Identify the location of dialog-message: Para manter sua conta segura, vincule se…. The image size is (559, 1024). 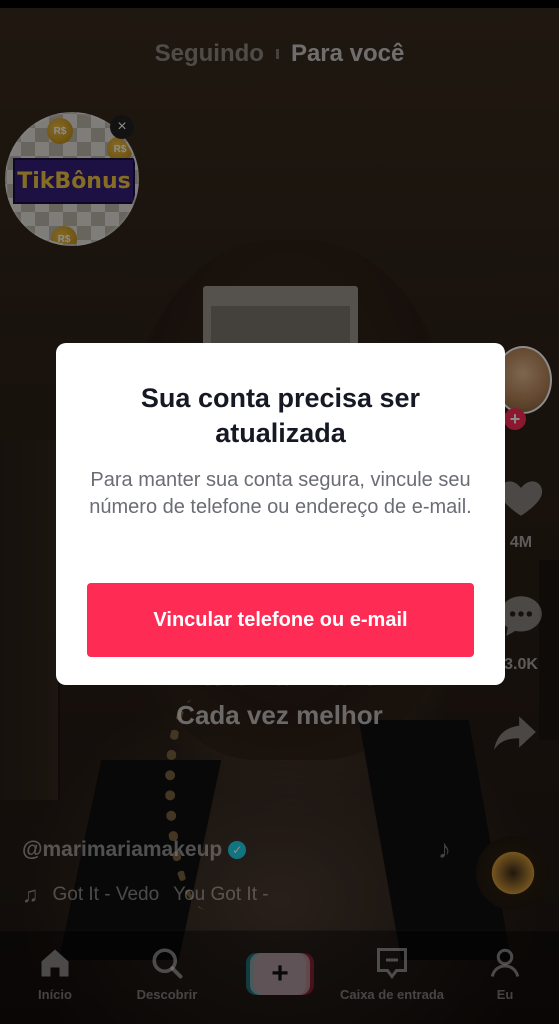
(280, 493).